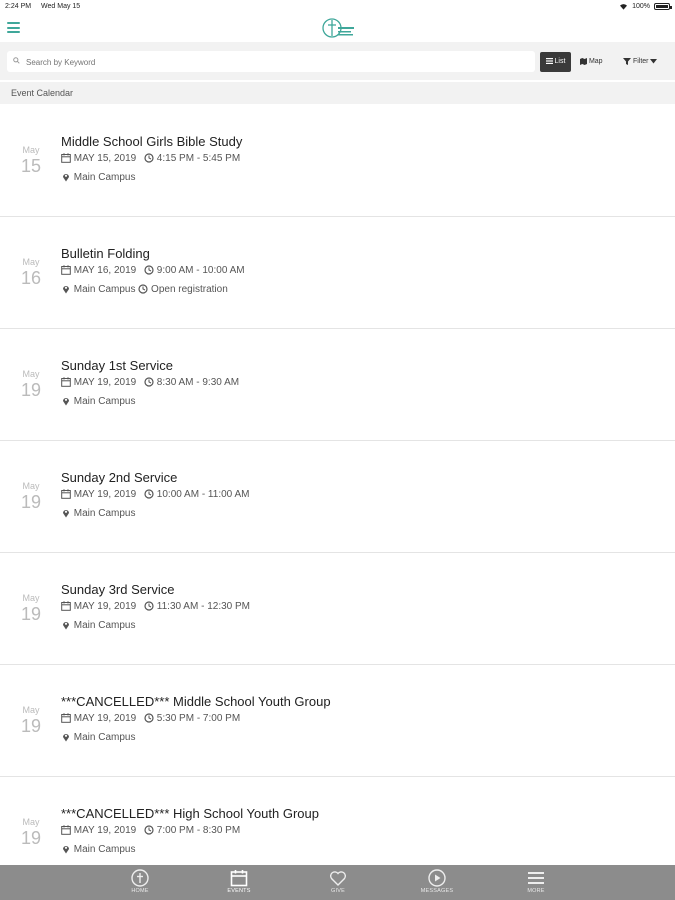 The width and height of the screenshot is (675, 900). What do you see at coordinates (118, 589) in the screenshot?
I see `event-title: Sunday 3rd Service` at bounding box center [118, 589].